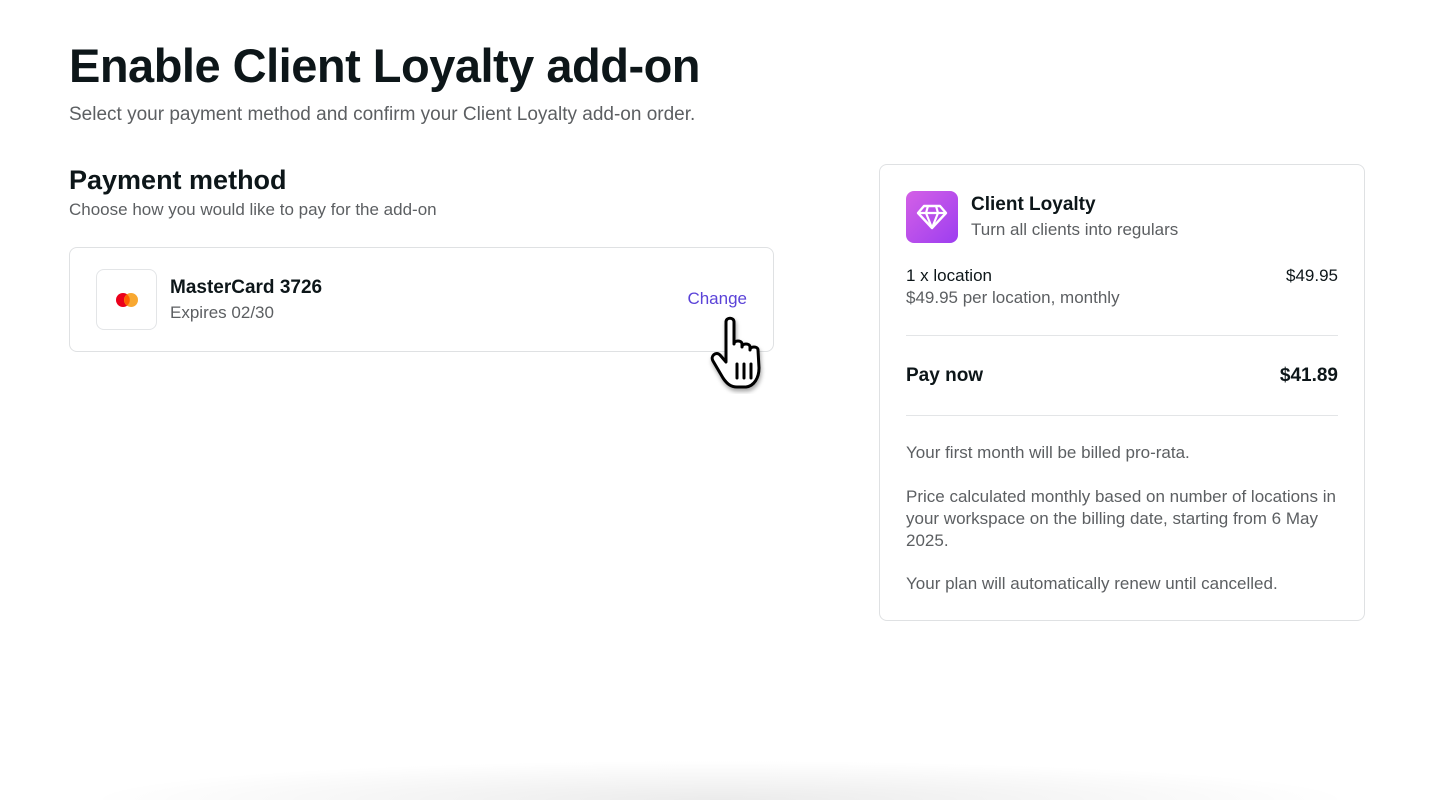  I want to click on change-payment-method-link: Change, so click(717, 299).